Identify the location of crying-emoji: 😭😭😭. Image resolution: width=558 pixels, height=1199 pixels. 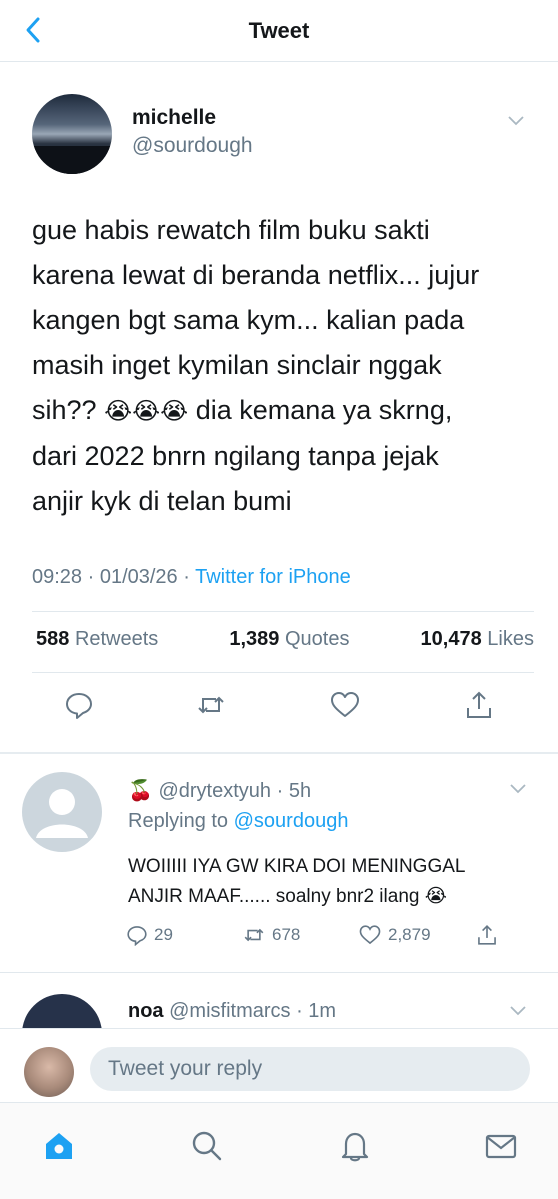
(146, 411).